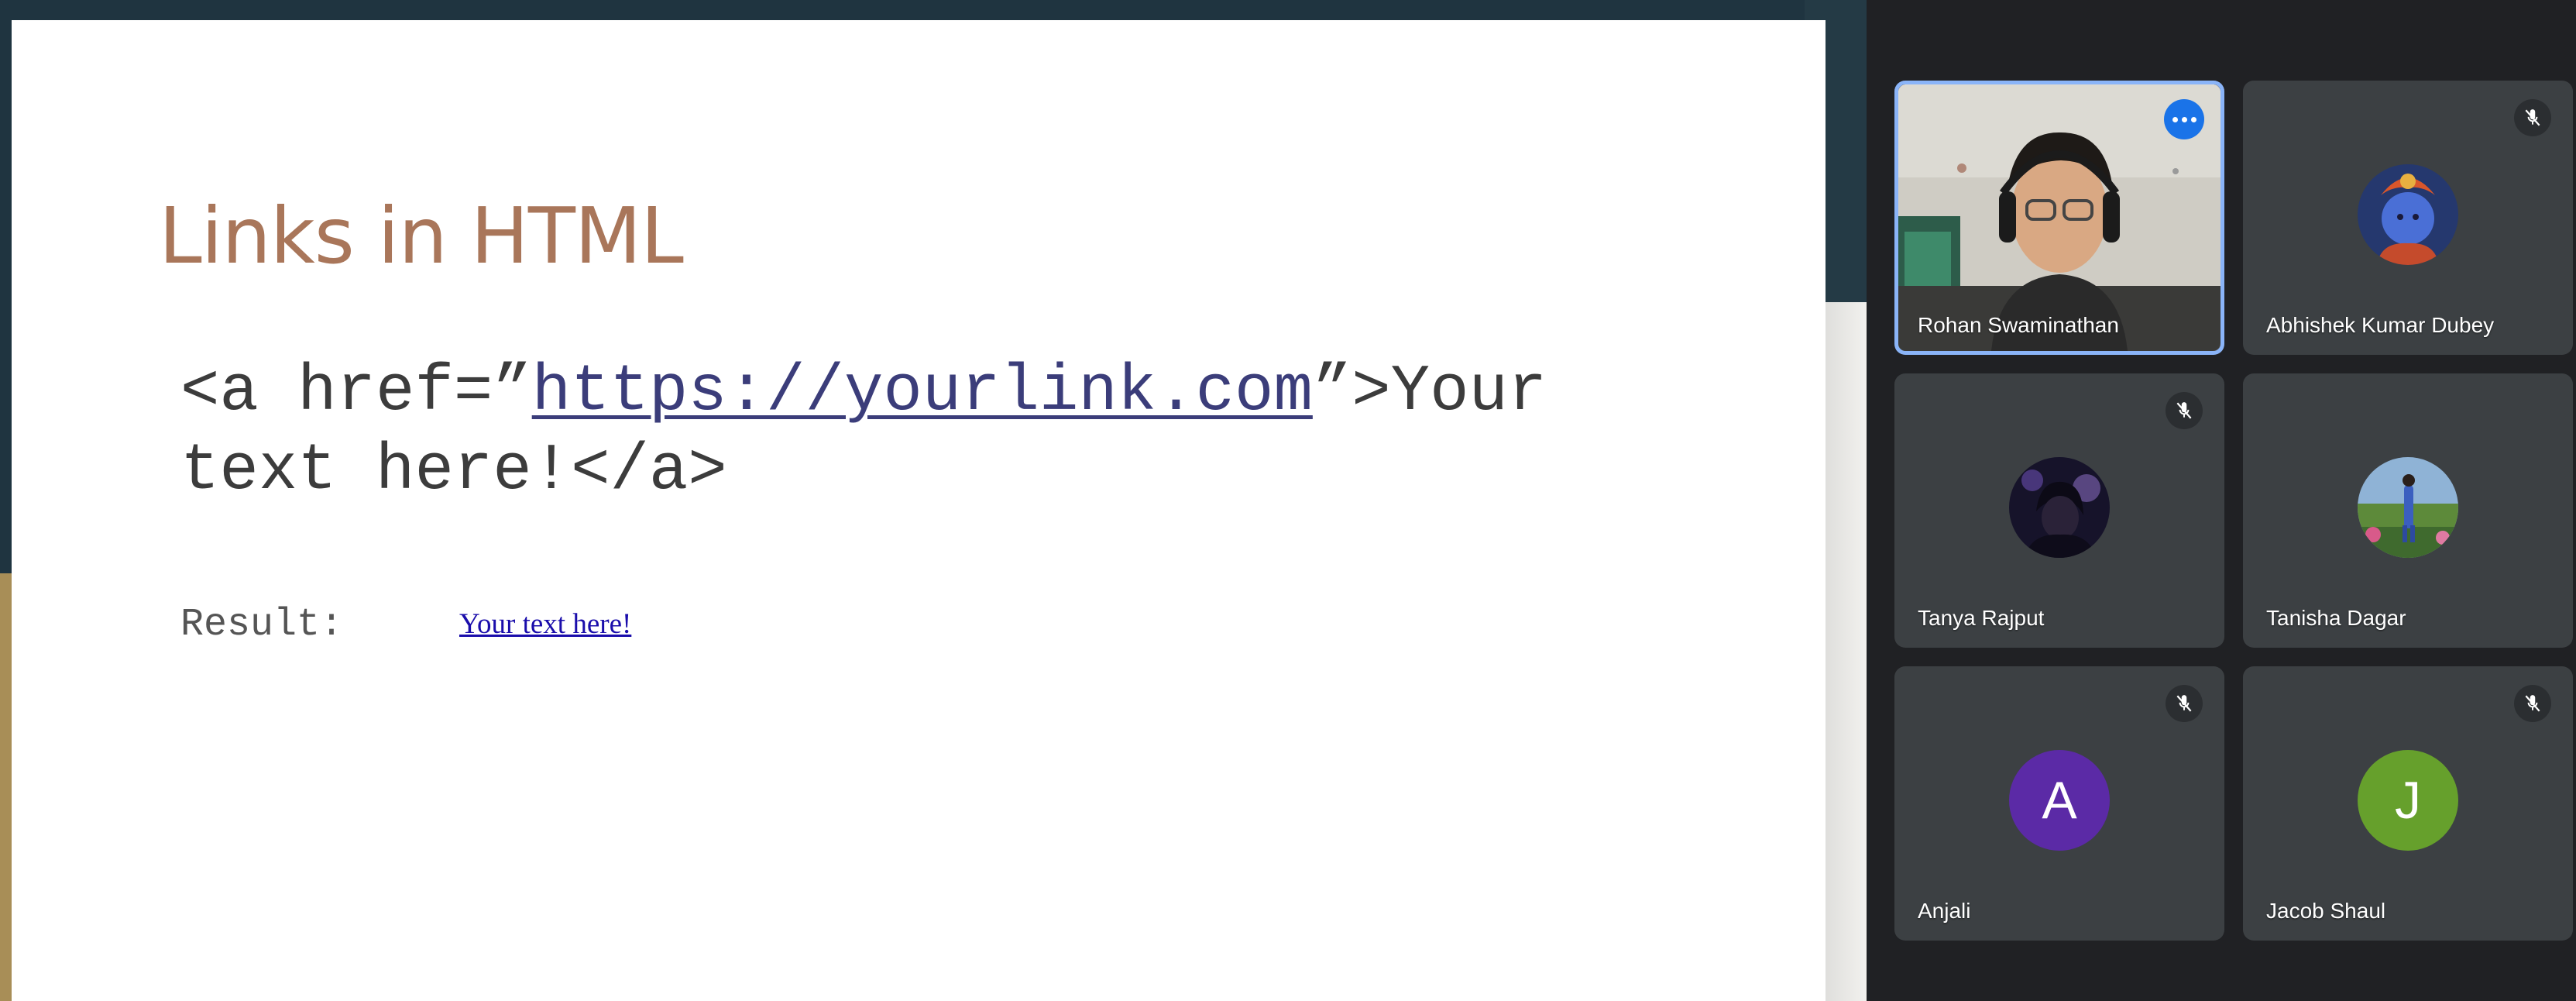 This screenshot has width=2576, height=1001. What do you see at coordinates (2408, 800) in the screenshot?
I see `avatar-initial: J` at bounding box center [2408, 800].